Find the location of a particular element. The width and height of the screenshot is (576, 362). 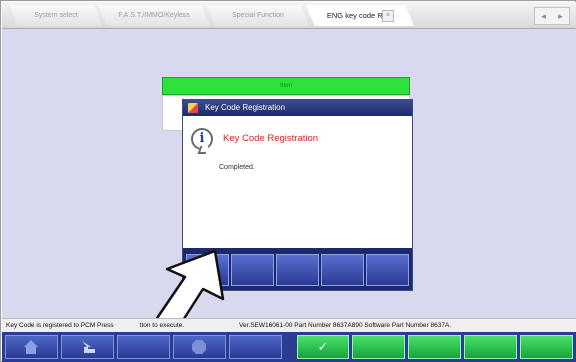

bottom-toolbar: ✓ is located at coordinates (289, 347).